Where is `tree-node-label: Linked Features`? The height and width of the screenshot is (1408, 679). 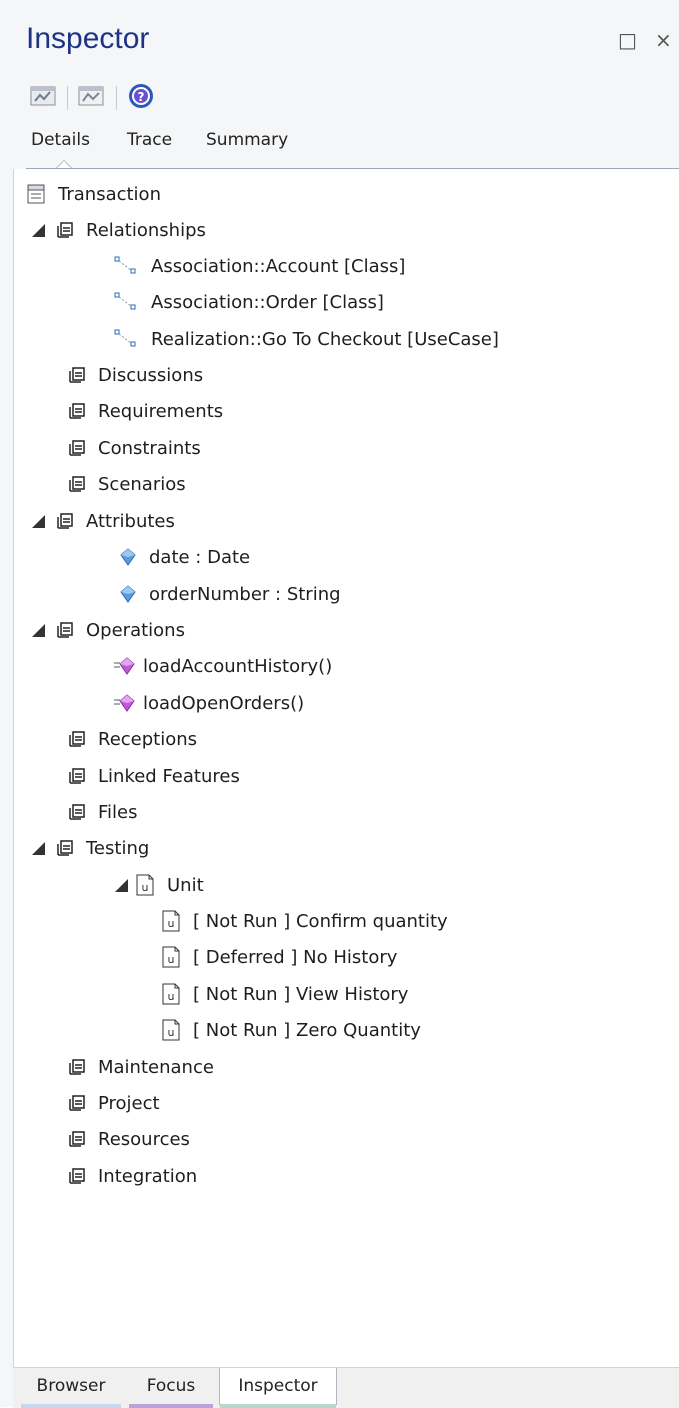 tree-node-label: Linked Features is located at coordinates (169, 776).